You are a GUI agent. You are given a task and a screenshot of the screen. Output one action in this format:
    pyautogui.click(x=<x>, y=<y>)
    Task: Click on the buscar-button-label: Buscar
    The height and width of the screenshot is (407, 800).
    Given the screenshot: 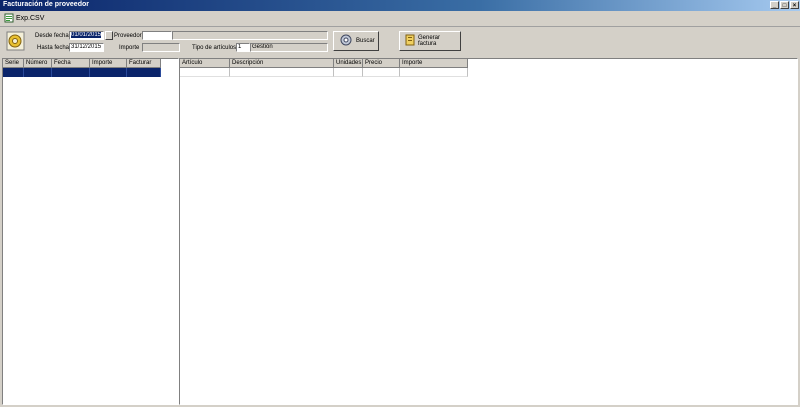 What is the action you would take?
    pyautogui.click(x=365, y=41)
    